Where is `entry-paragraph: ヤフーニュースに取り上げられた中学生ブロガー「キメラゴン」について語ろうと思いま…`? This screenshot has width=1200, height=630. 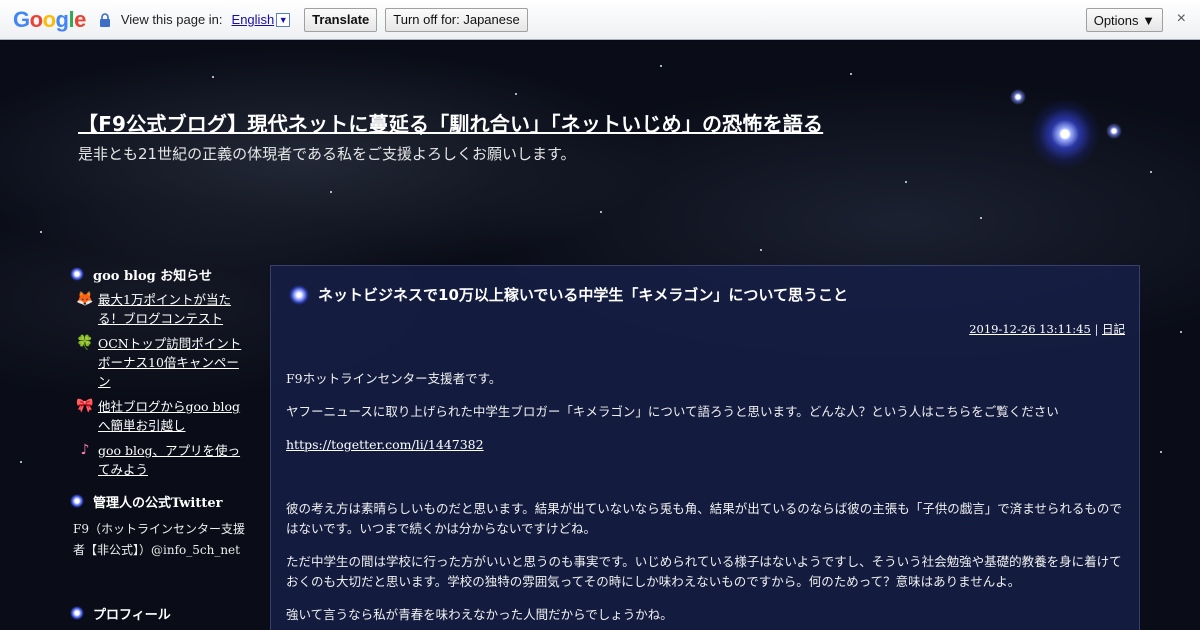 entry-paragraph: ヤフーニュースに取り上げられた中学生ブロガー「キメラゴン」について語ろうと思いま… is located at coordinates (672, 411).